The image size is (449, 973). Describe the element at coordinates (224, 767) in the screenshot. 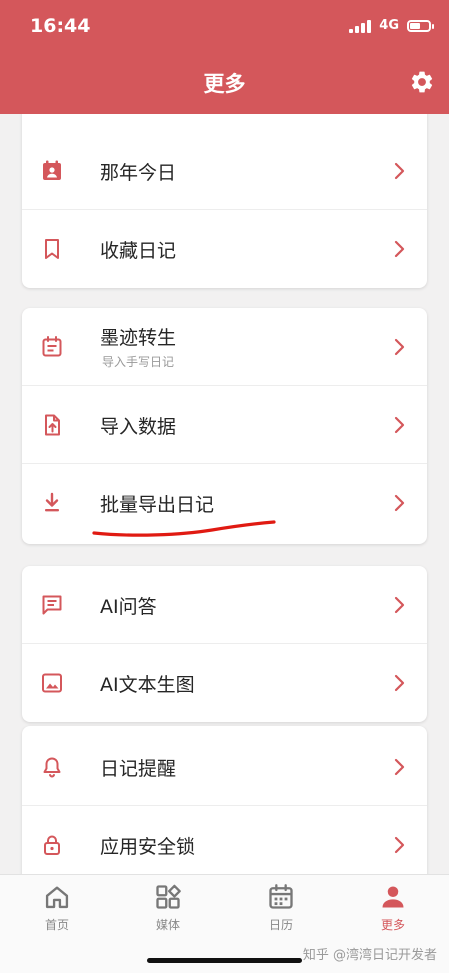

I see `list-item-reminder: 日记提醒` at that location.